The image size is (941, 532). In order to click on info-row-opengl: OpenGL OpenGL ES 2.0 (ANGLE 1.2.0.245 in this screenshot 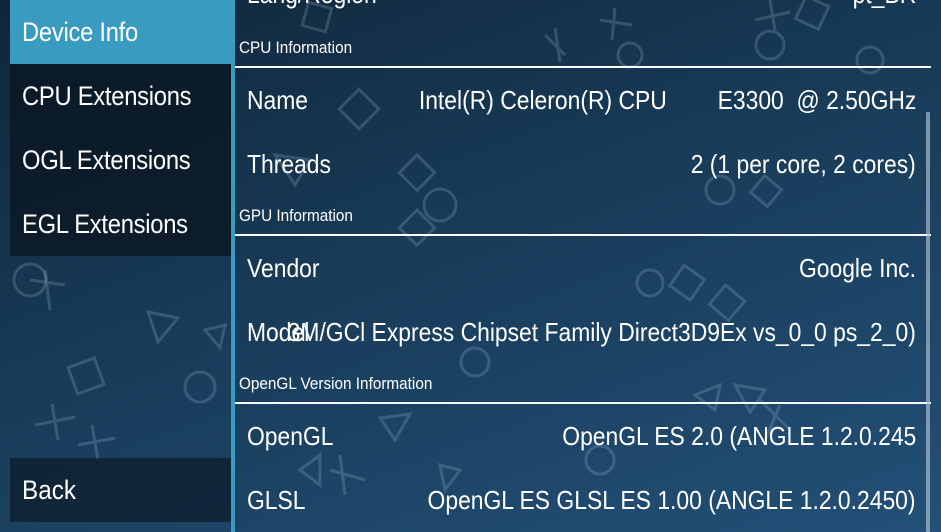, I will do `click(575, 436)`.